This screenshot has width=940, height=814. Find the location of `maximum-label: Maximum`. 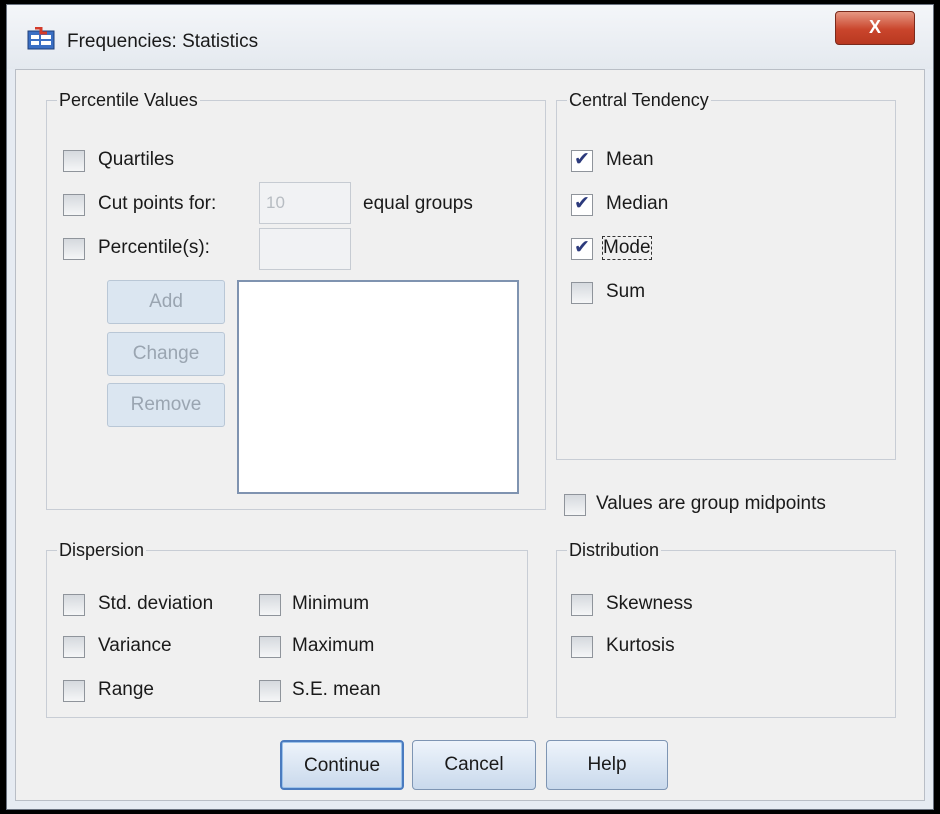

maximum-label: Maximum is located at coordinates (333, 646).